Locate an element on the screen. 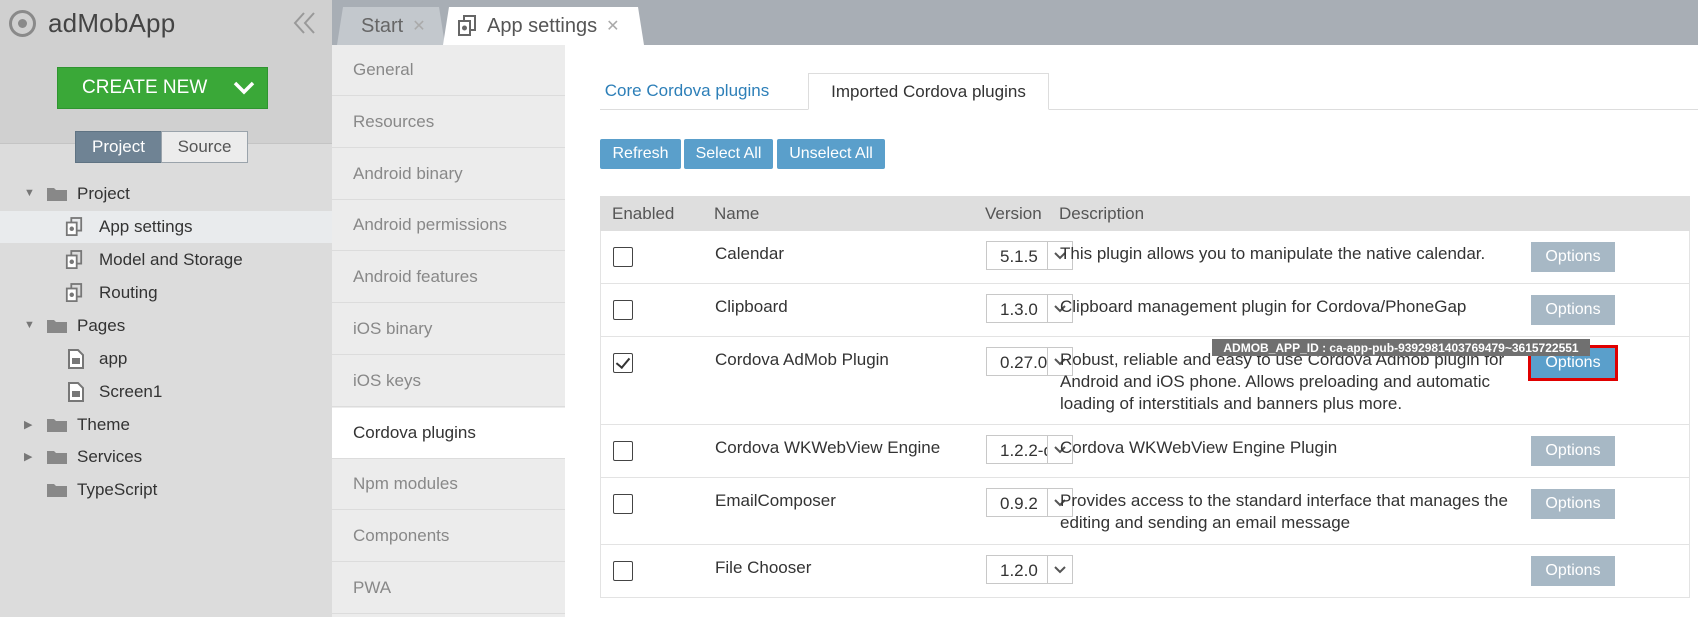 Image resolution: width=1698 pixels, height=617 pixels. refresh-button: Refresh is located at coordinates (640, 154).